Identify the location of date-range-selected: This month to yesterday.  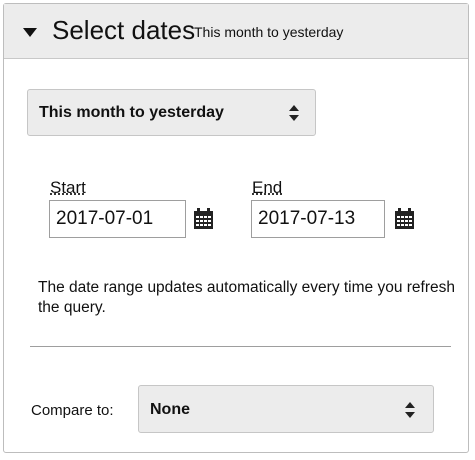
(131, 112).